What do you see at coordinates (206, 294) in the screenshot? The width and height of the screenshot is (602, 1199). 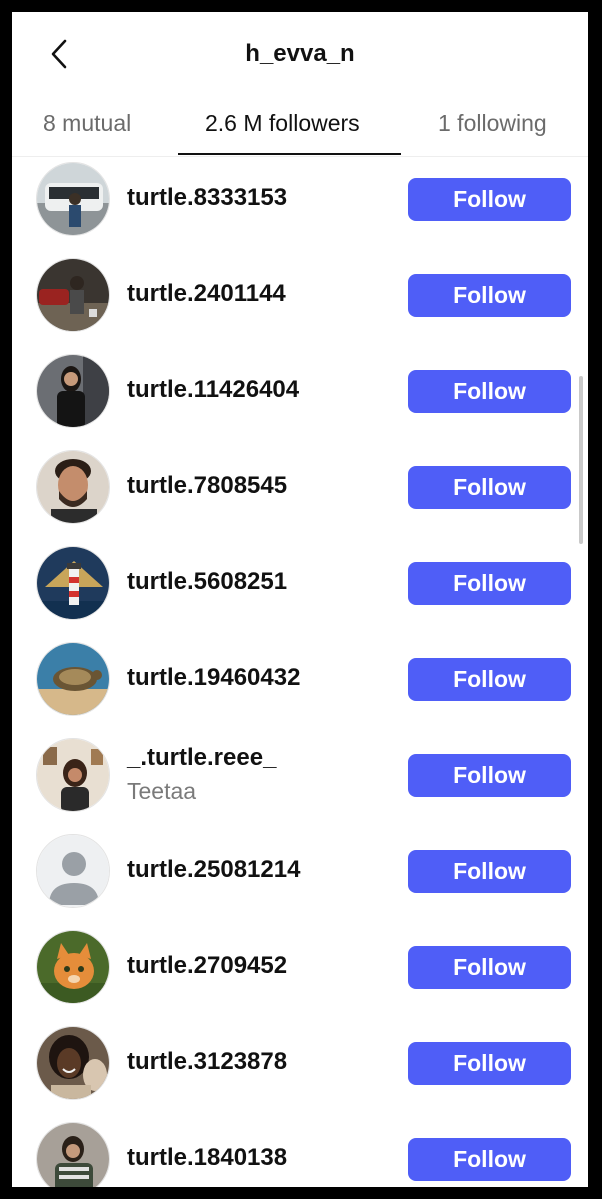 I see `username: turtle.2401144` at bounding box center [206, 294].